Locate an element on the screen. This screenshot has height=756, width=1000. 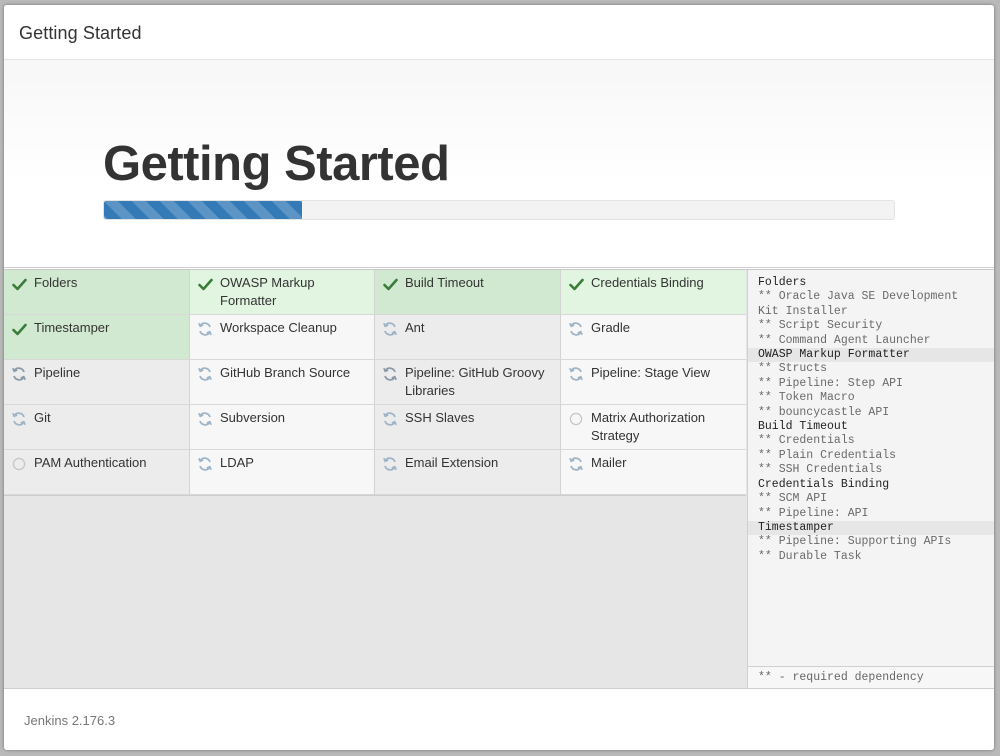
plugin-name: Ant is located at coordinates (415, 327).